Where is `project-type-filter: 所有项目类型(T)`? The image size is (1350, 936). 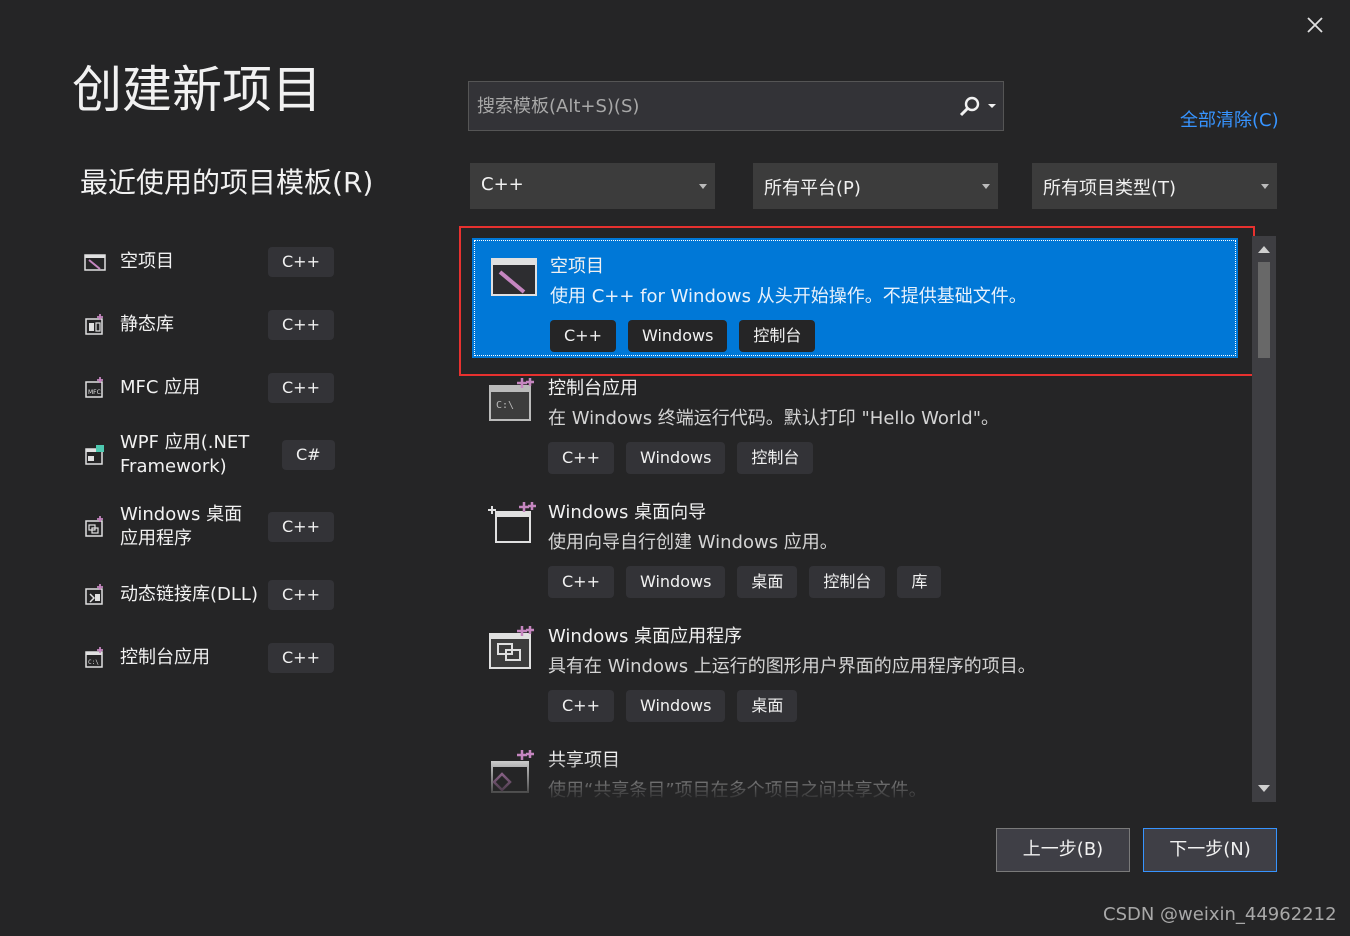 project-type-filter: 所有项目类型(T) is located at coordinates (1154, 186).